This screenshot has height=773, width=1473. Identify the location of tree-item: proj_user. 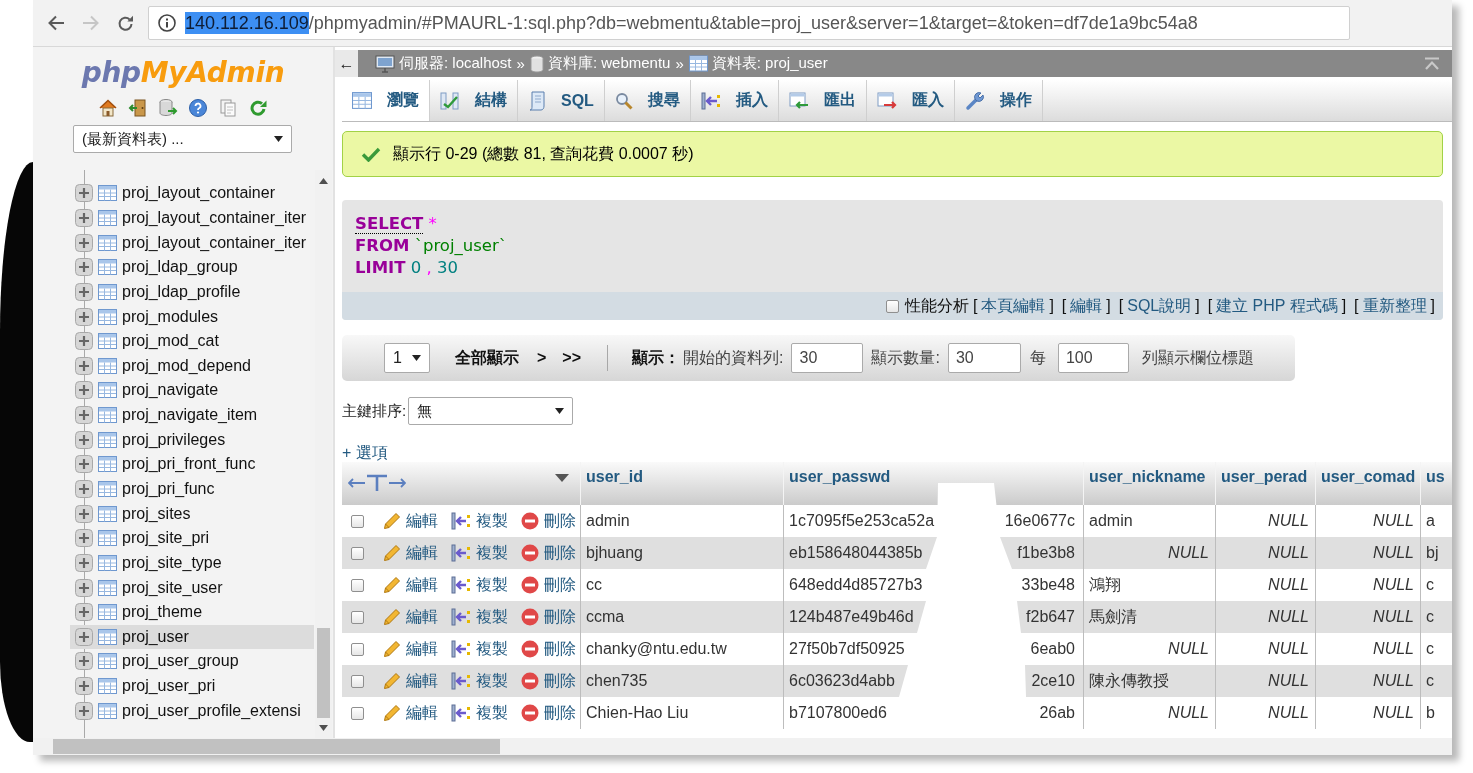
(192, 637).